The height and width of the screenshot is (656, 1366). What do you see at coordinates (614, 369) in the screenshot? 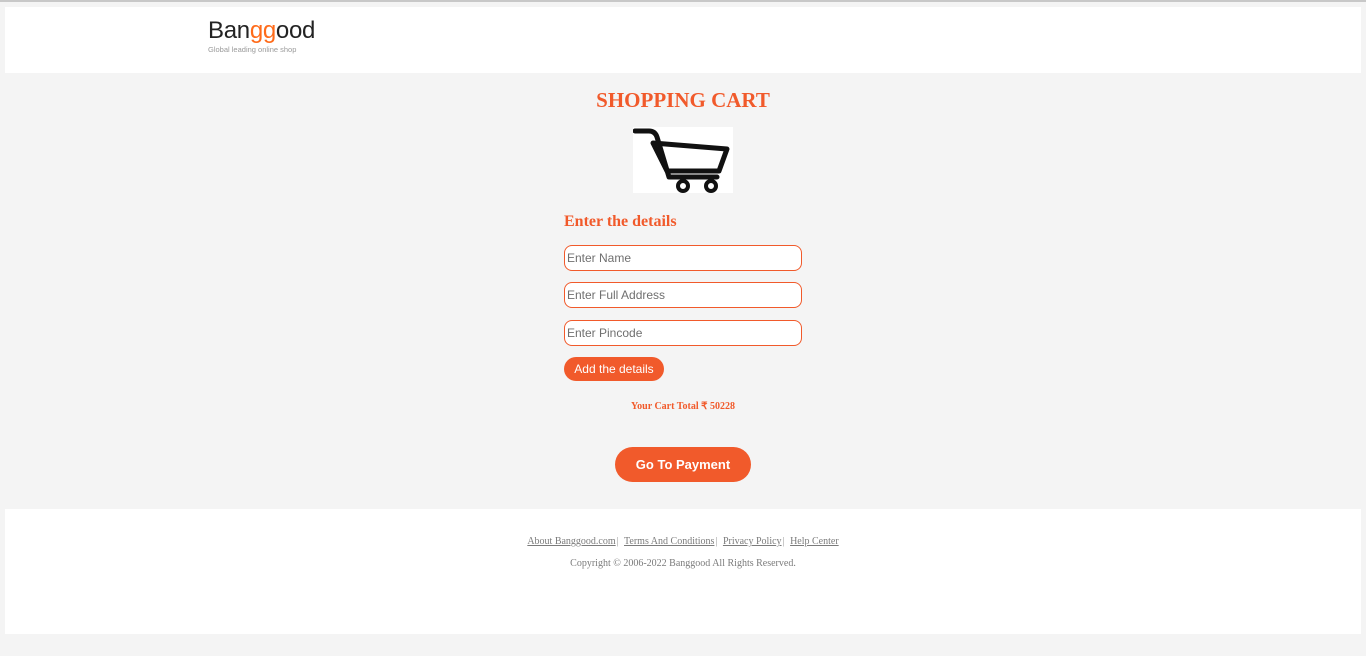
I see `add-details-button: Add the details` at bounding box center [614, 369].